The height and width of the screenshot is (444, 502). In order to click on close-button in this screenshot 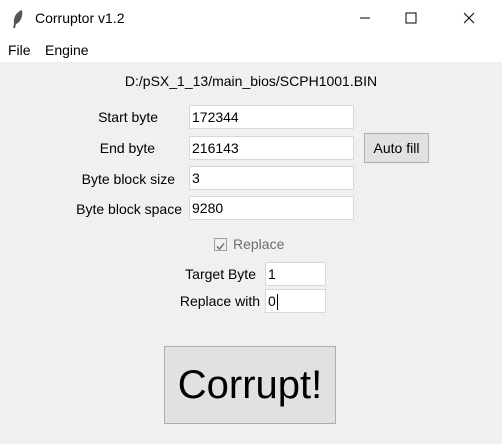, I will do `click(469, 19)`.